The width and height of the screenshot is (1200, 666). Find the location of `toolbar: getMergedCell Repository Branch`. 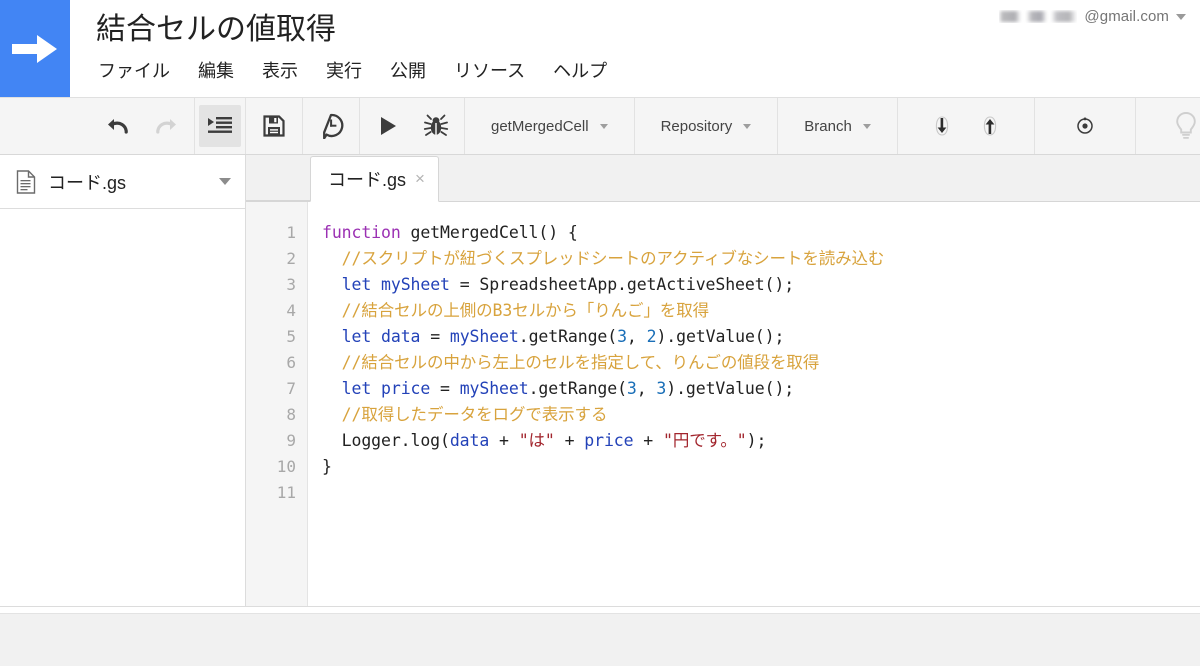

toolbar: getMergedCell Repository Branch is located at coordinates (600, 126).